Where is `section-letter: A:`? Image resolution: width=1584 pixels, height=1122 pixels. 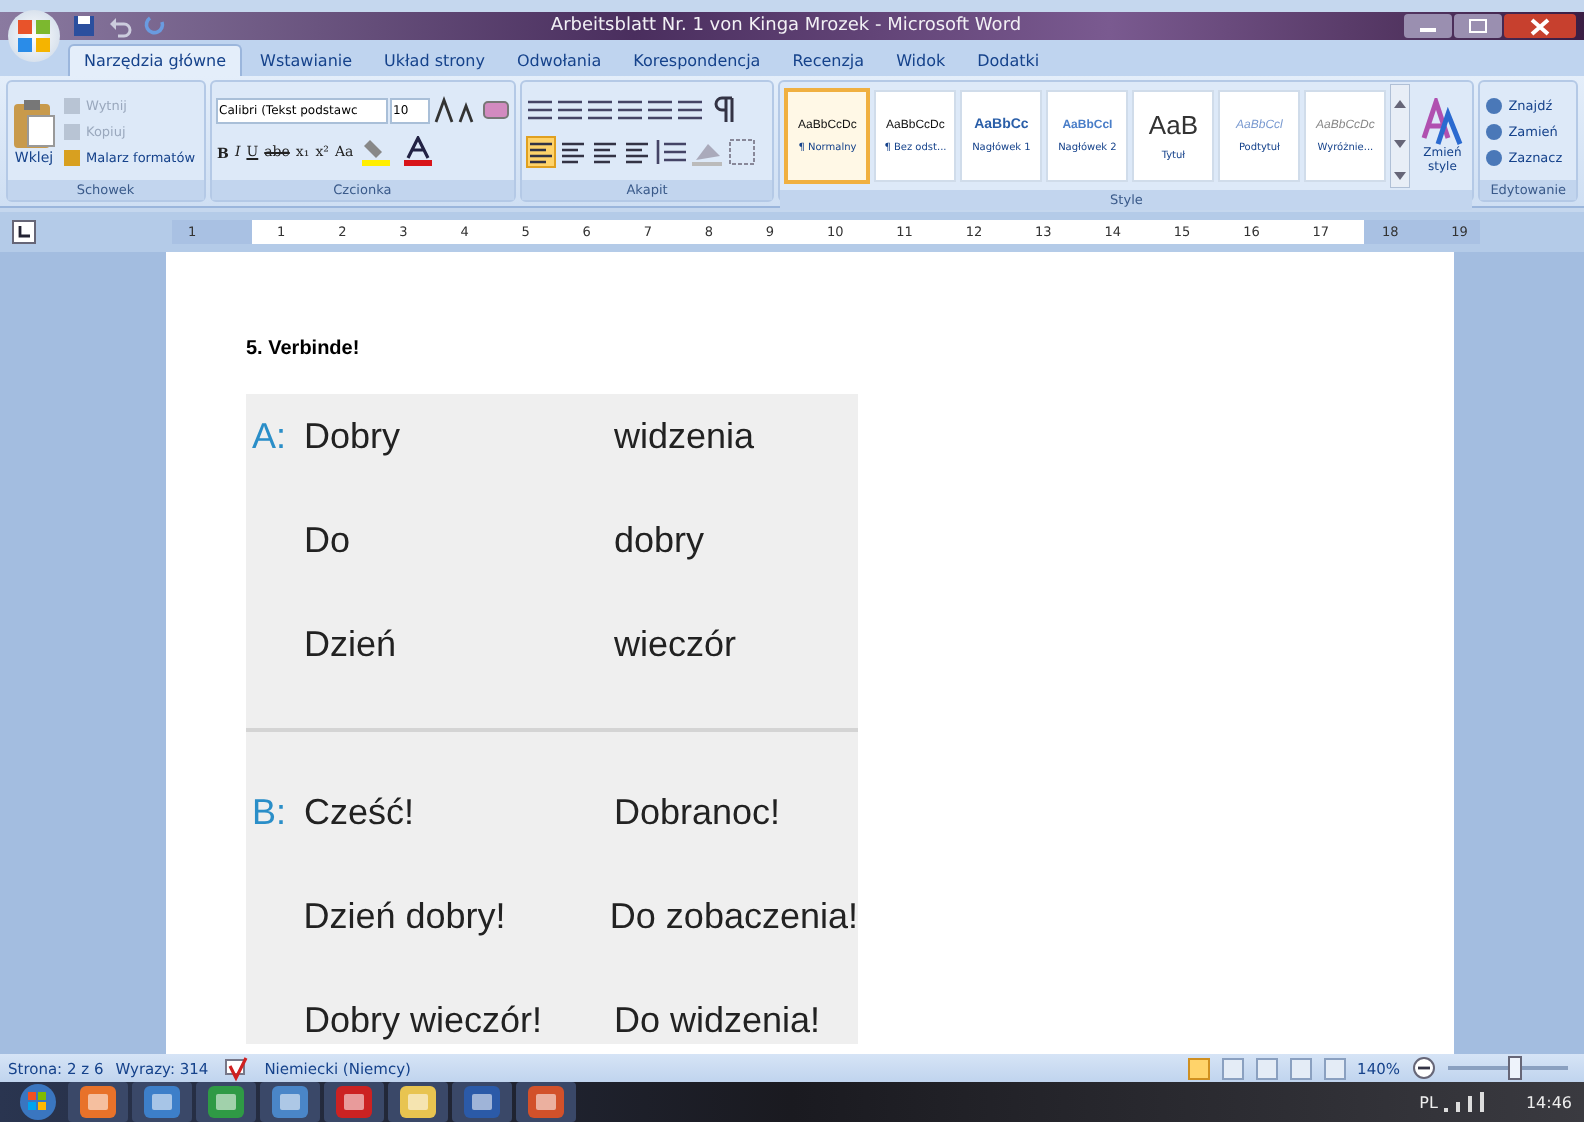
section-letter: A: is located at coordinates (269, 435).